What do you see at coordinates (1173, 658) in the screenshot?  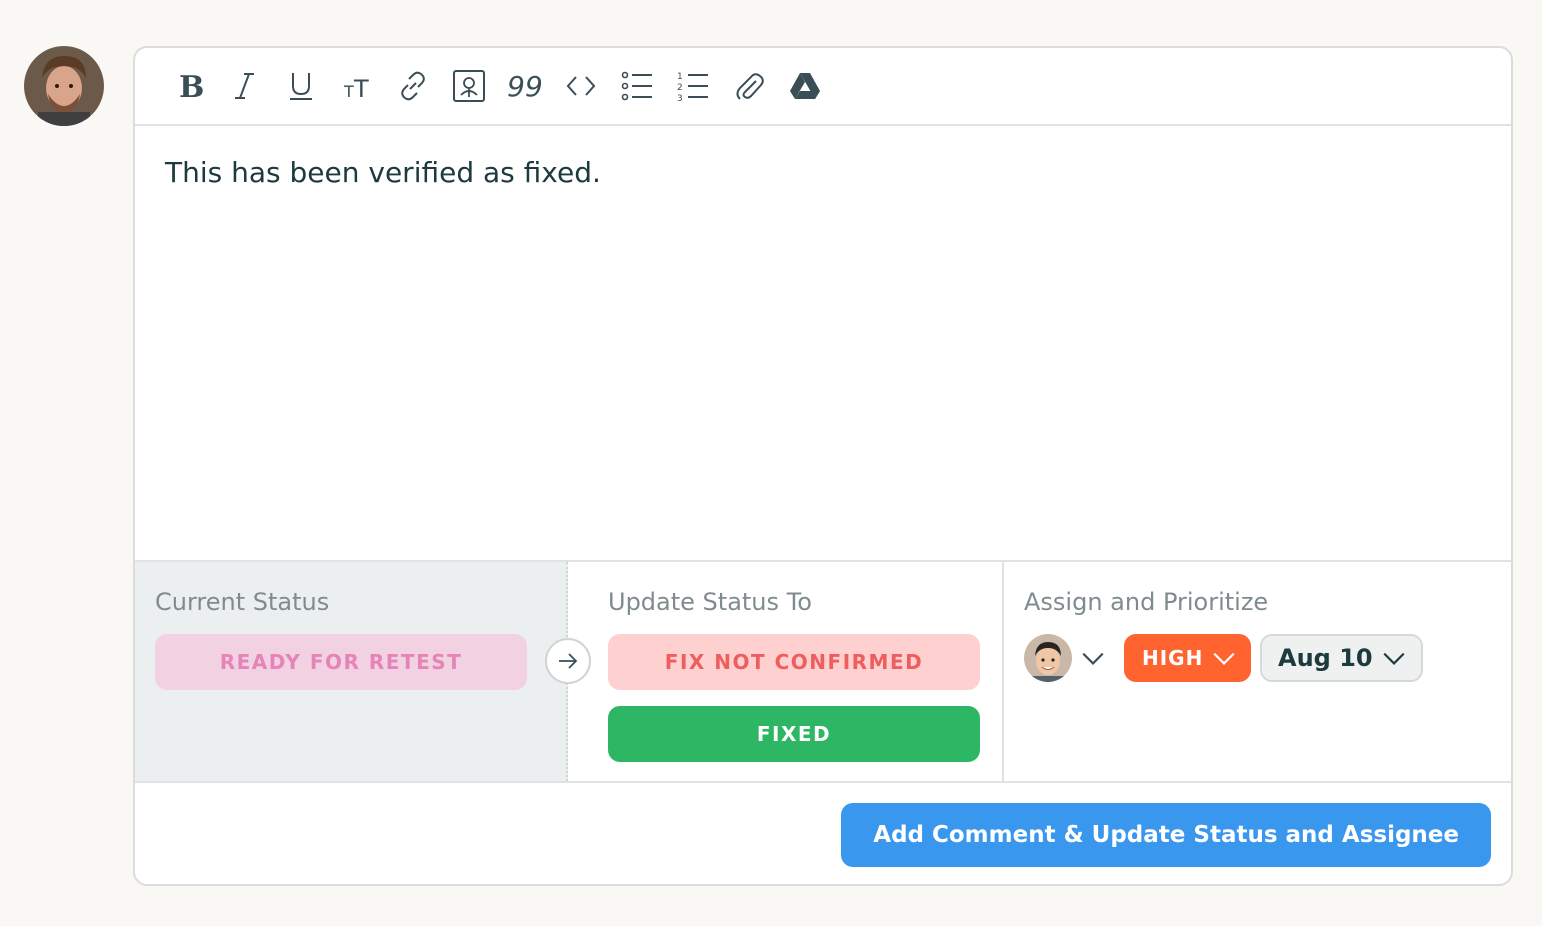 I see `priority-label: HIGH` at bounding box center [1173, 658].